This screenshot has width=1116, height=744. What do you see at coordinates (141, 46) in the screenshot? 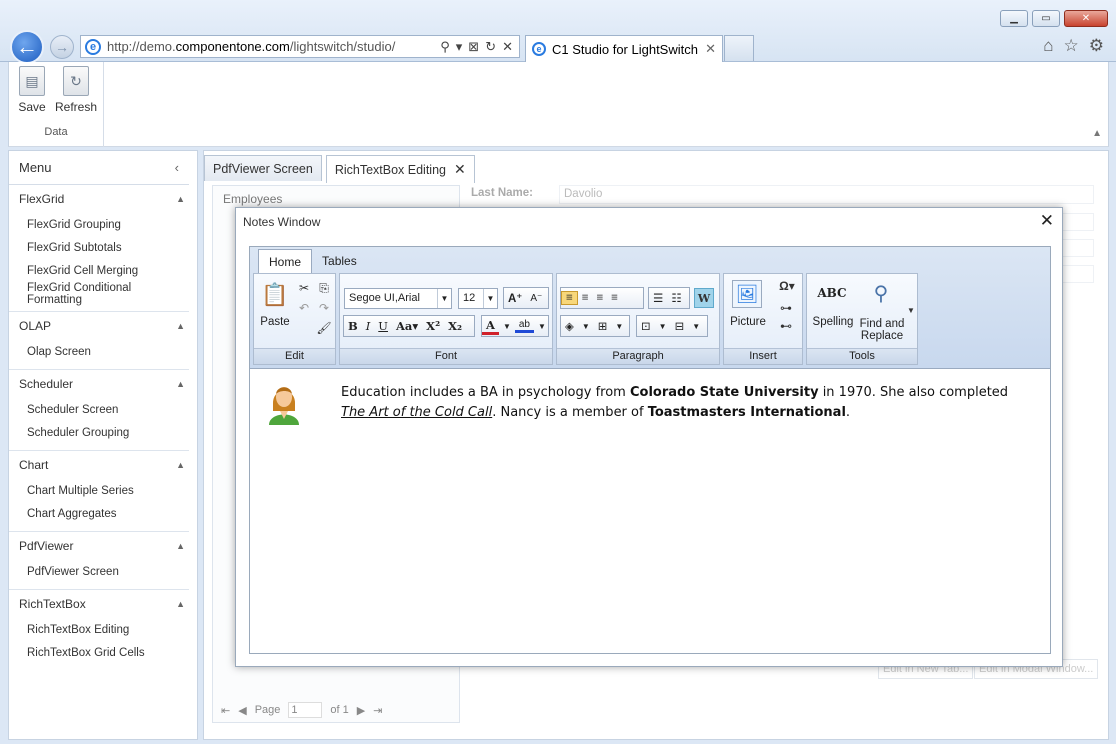
I see `url-prefix: http://demo.` at bounding box center [141, 46].